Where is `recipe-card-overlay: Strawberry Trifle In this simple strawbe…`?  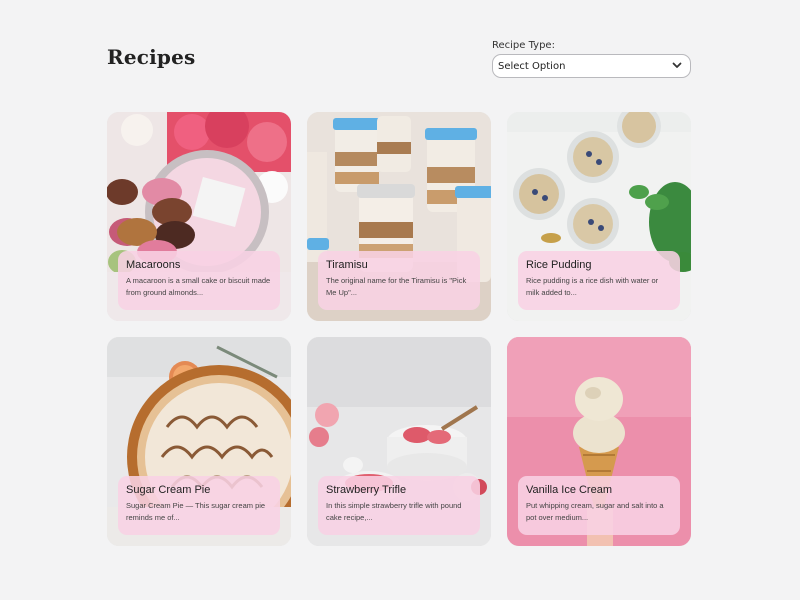
recipe-card-overlay: Strawberry Trifle In this simple strawbe… is located at coordinates (399, 505).